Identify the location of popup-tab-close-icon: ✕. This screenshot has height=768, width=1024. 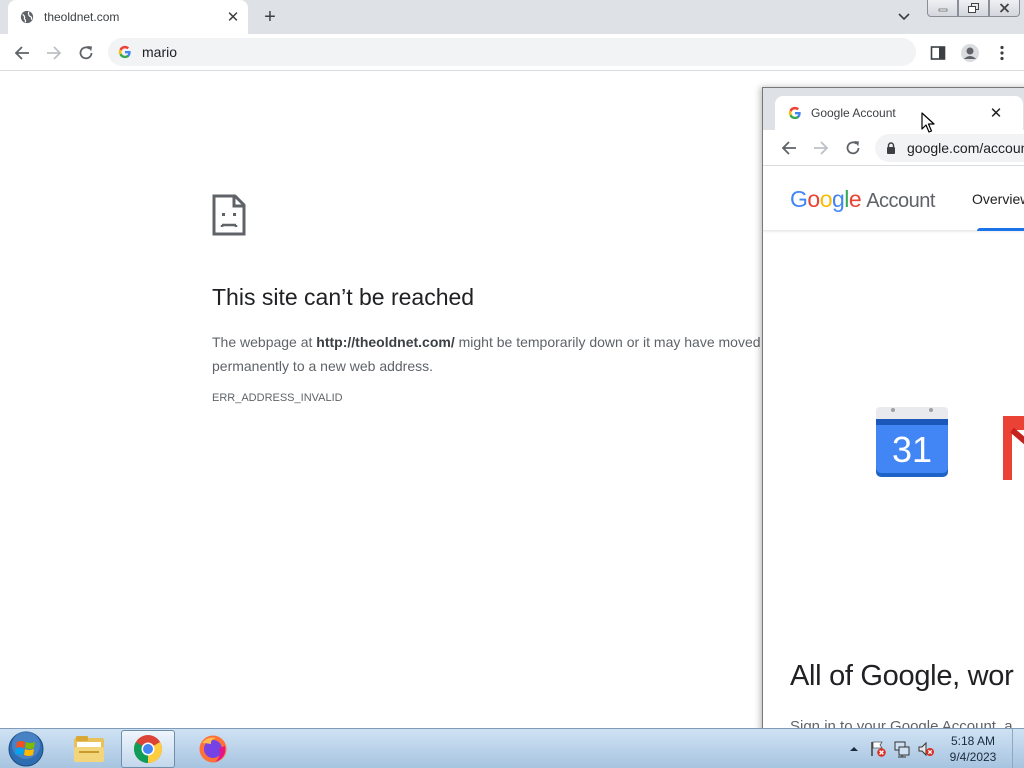
(996, 113).